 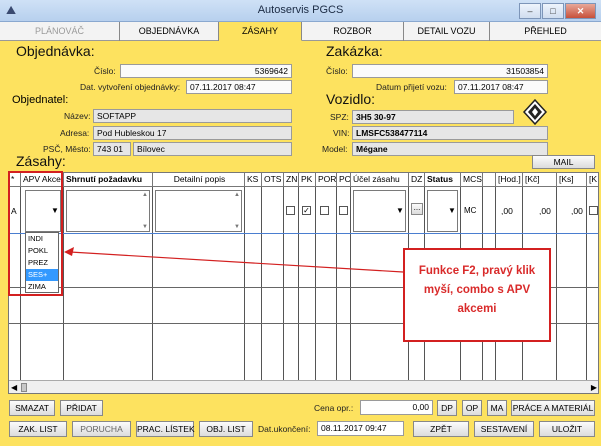 I want to click on work-material-button: PRÁCE A MATERIÁL, so click(x=553, y=408).